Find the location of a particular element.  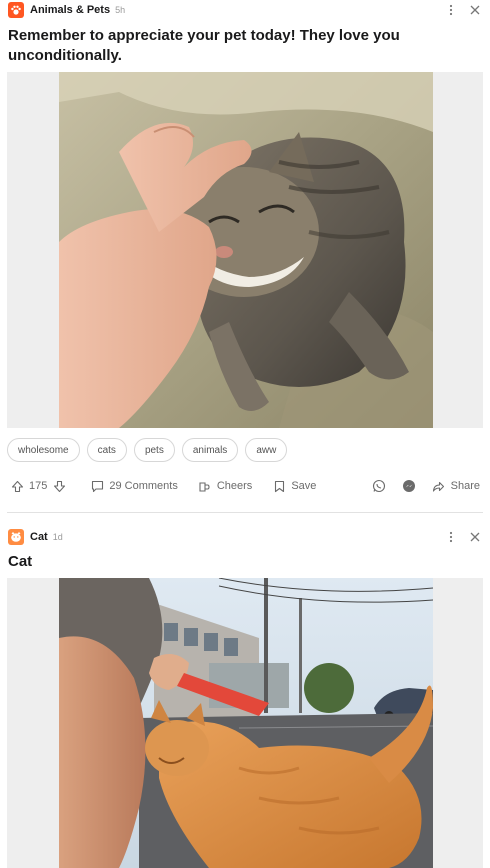

cheers-button: Cheers is located at coordinates (225, 486).